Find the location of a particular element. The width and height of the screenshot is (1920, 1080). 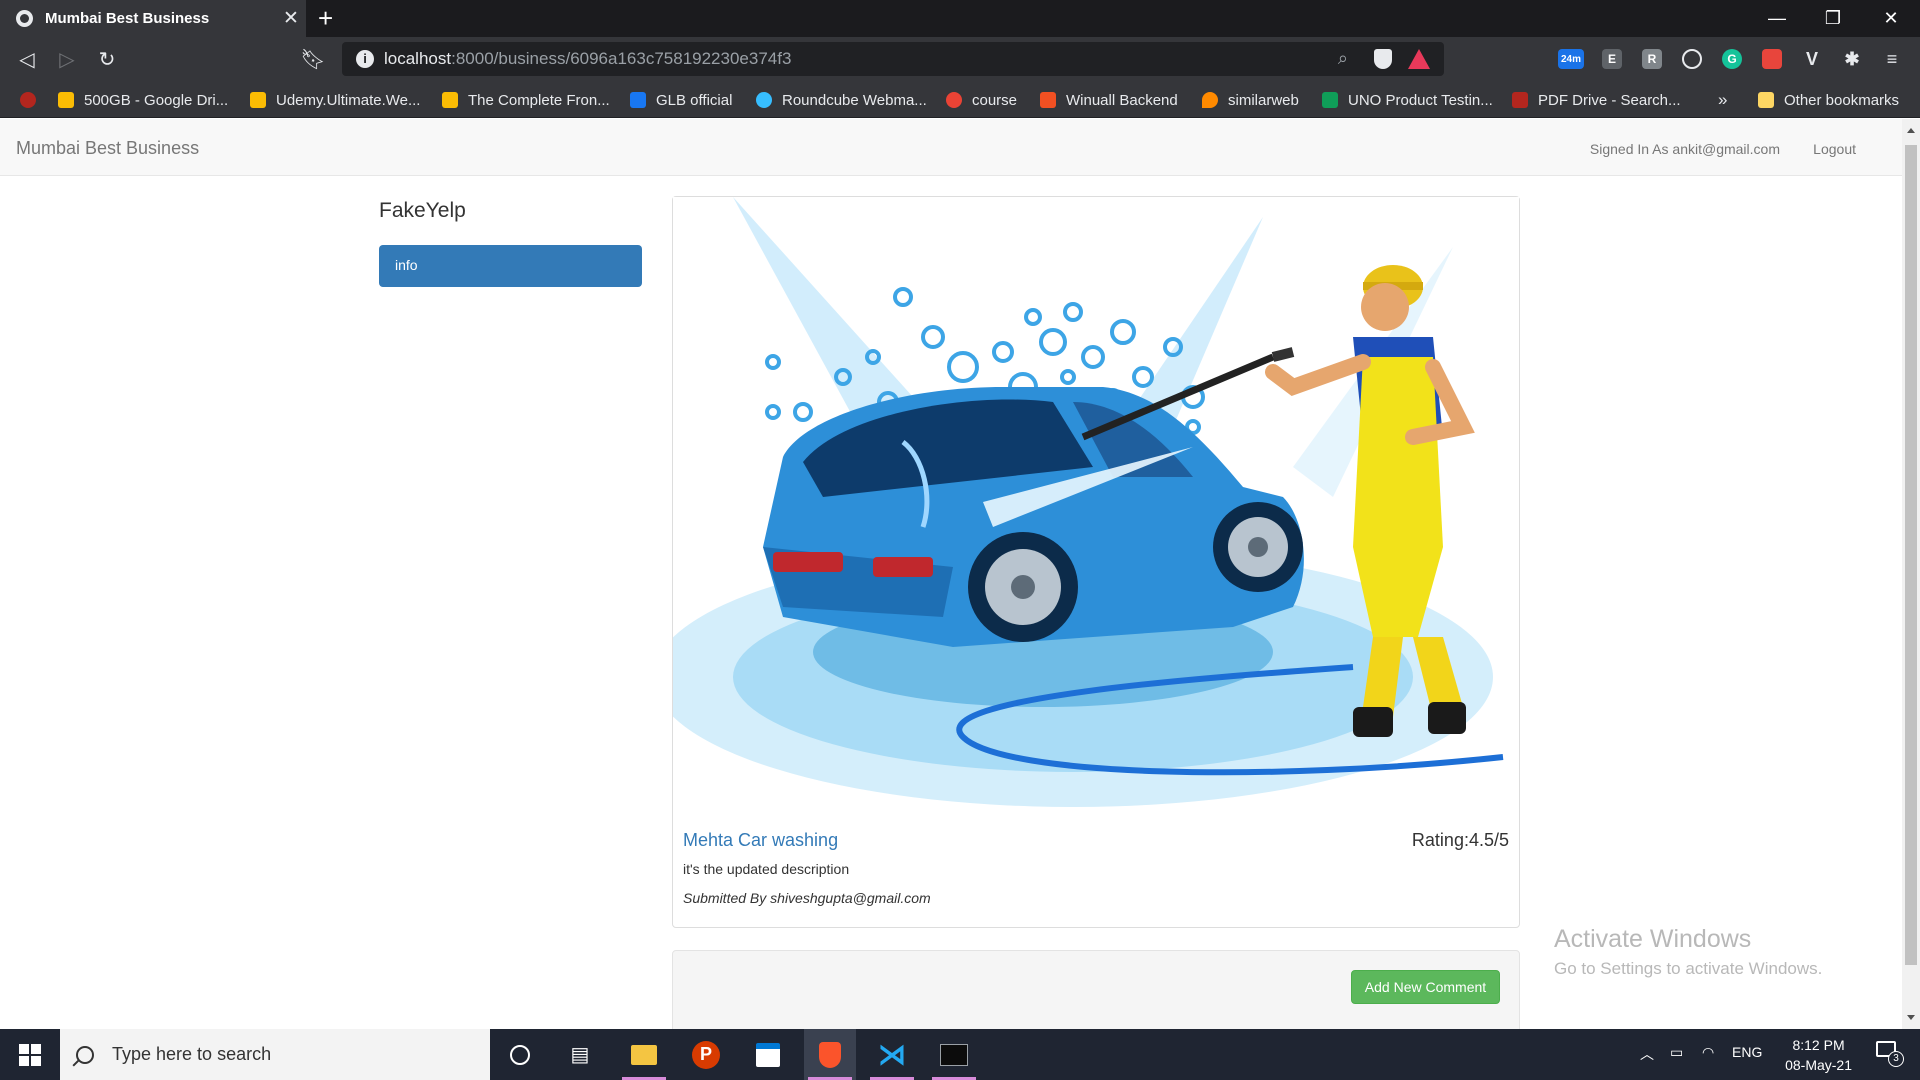

taskbar-vscode: ⋊ is located at coordinates (892, 1054).